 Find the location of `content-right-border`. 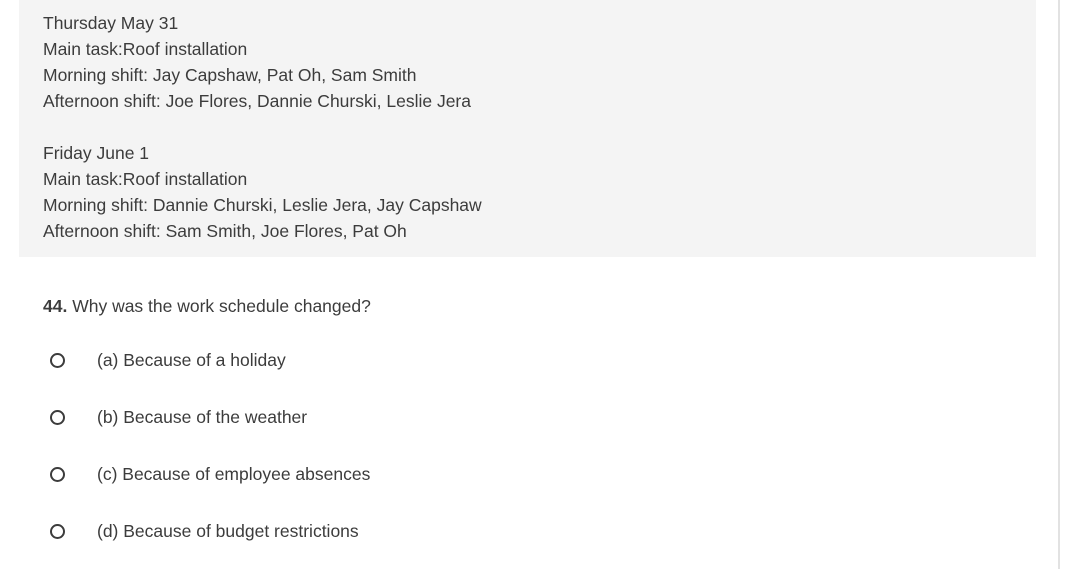

content-right-border is located at coordinates (1059, 284).